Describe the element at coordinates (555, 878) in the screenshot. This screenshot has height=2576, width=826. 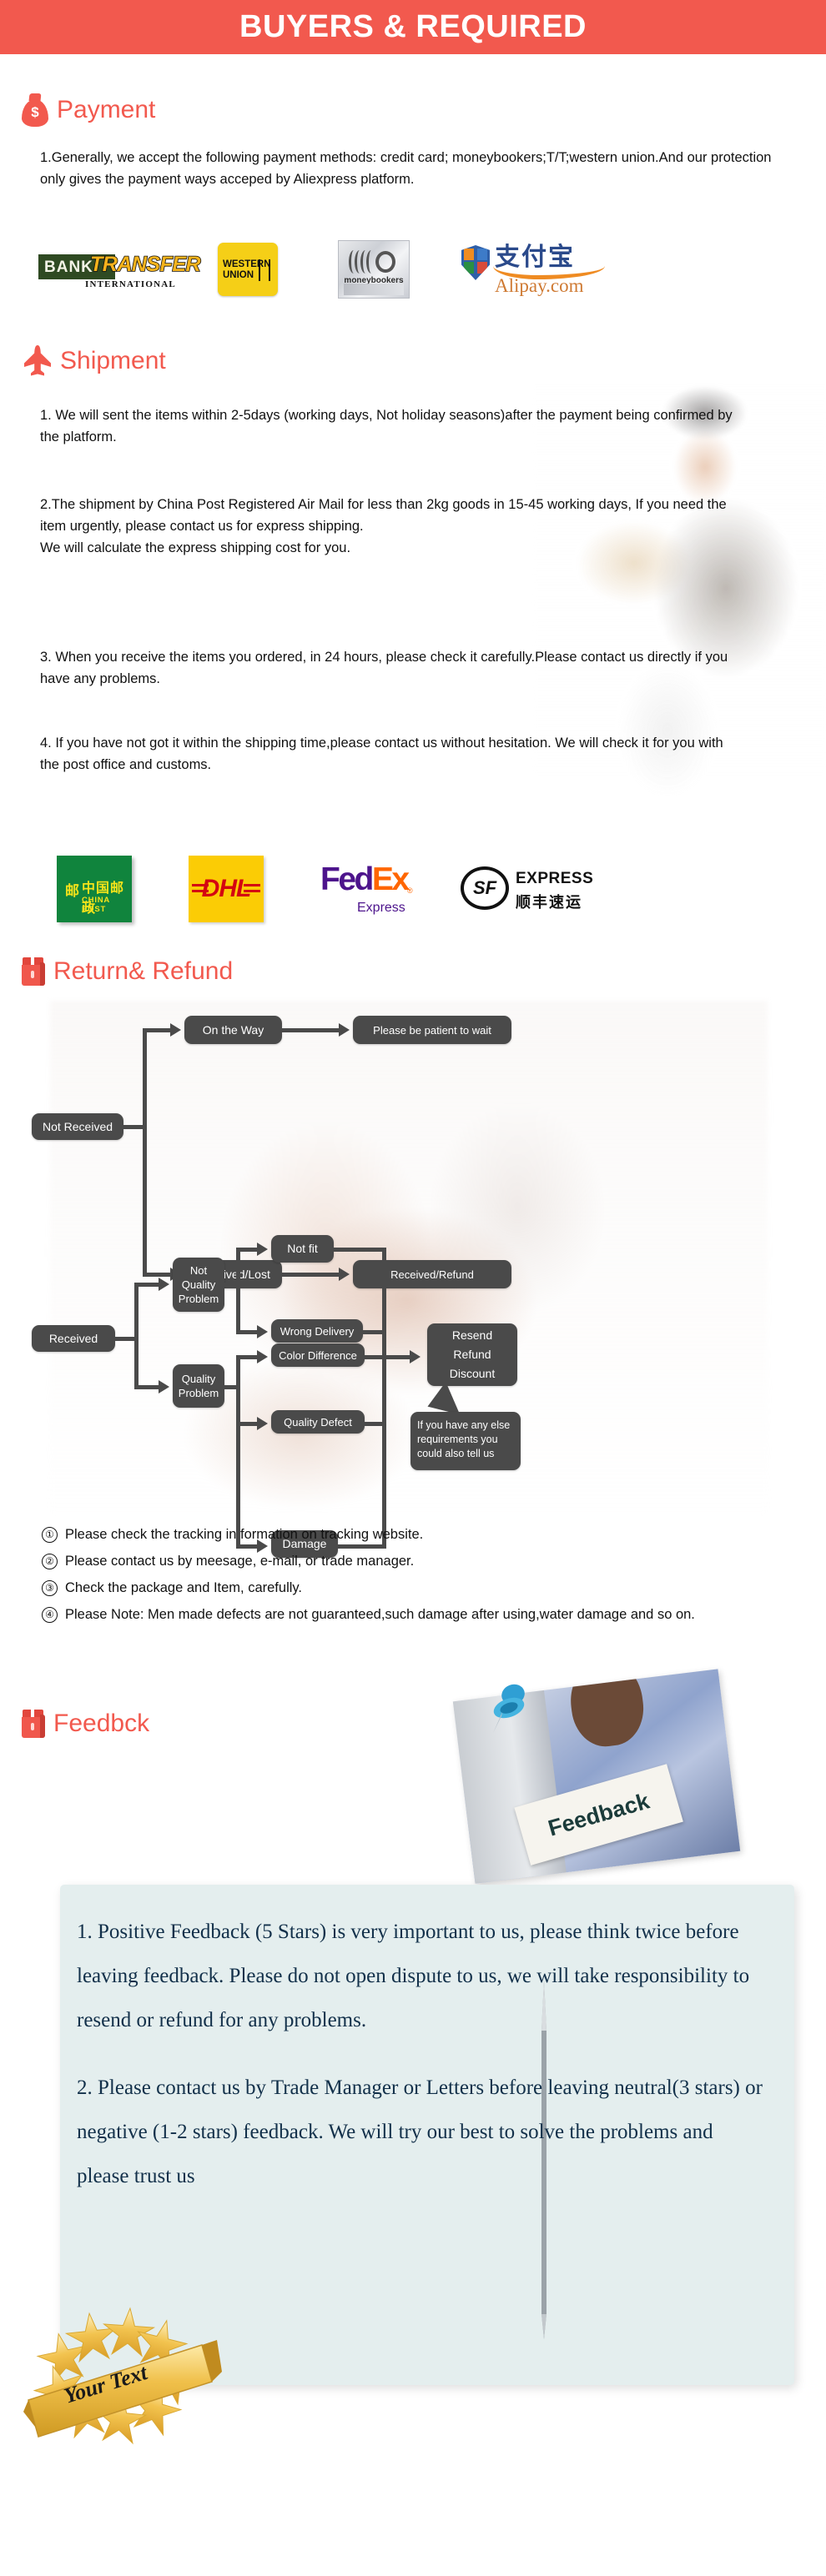
I see `sf-en: EXPRESS` at that location.